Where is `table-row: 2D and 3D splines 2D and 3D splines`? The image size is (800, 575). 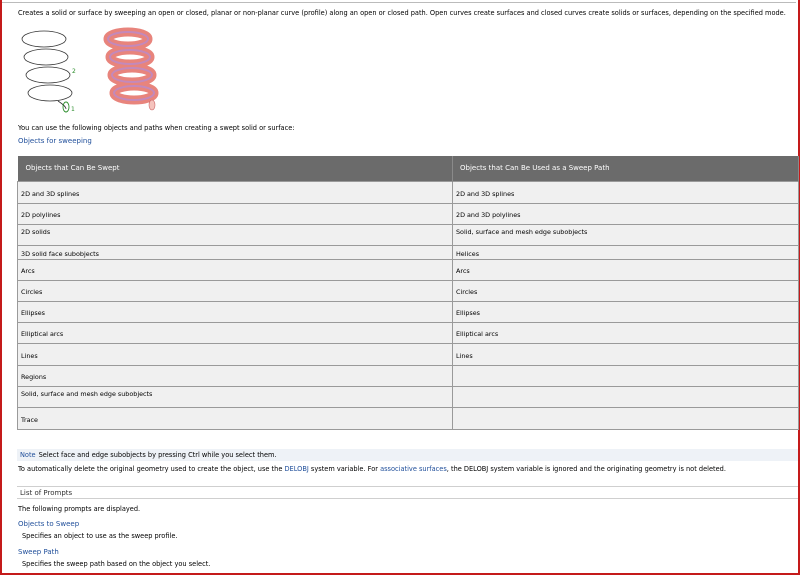
table-row: 2D and 3D splines 2D and 3D splines is located at coordinates (408, 192).